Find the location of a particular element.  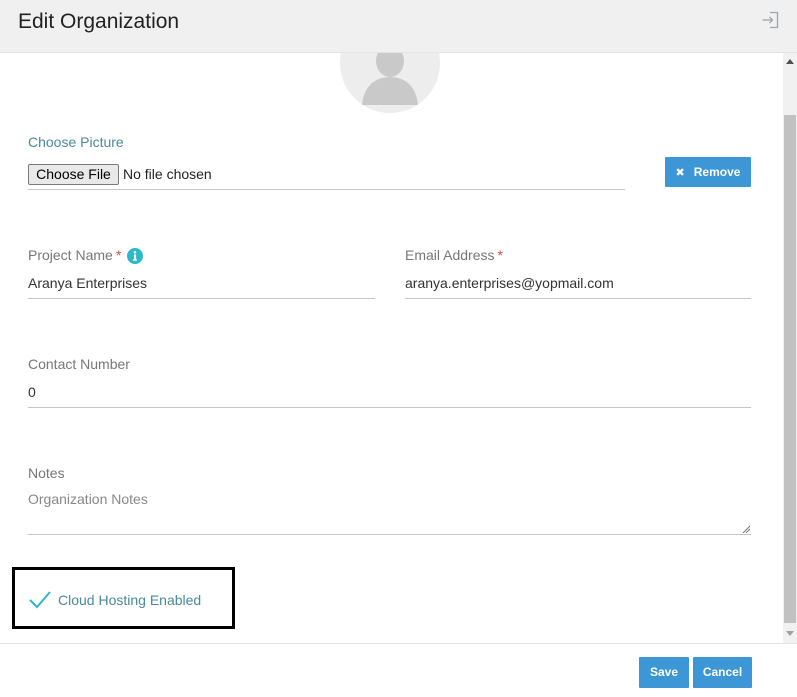

cancel-button: Cancel is located at coordinates (722, 672).